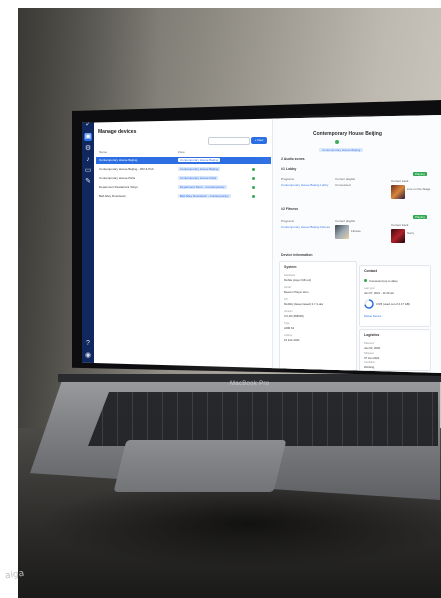 The image size is (441, 598). What do you see at coordinates (369, 362) in the screenshot?
I see `logistics-key: Condition` at bounding box center [369, 362].